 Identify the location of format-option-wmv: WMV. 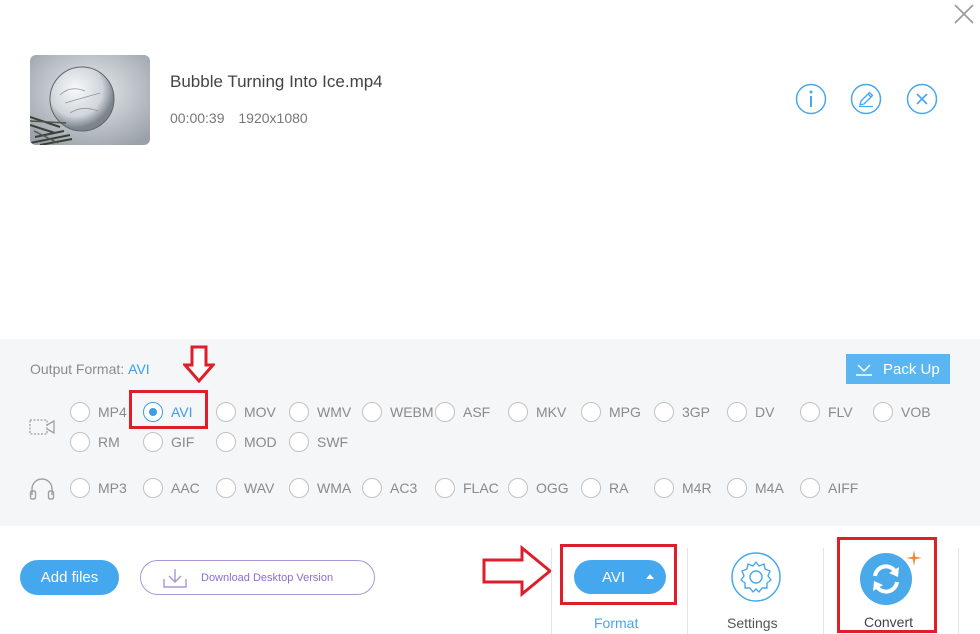
(320, 412).